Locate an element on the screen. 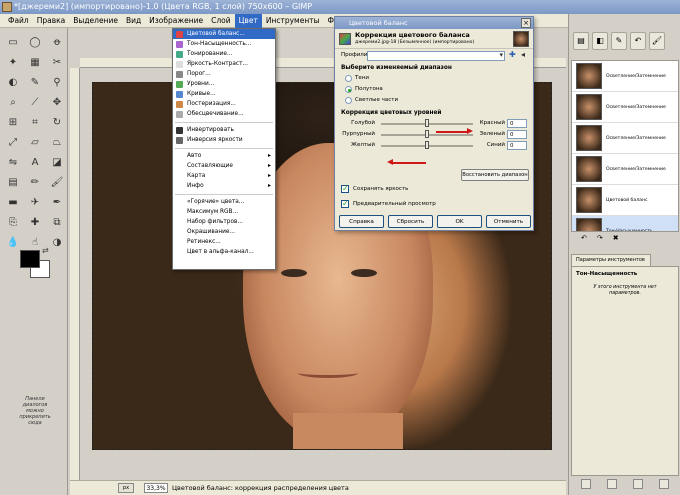  menu-item-7: Инструменты is located at coordinates (293, 21).